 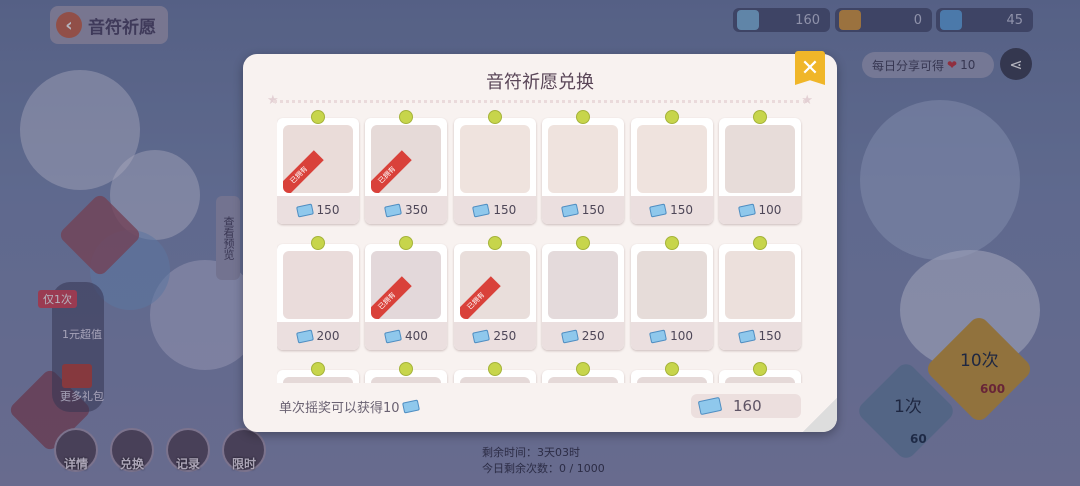 What do you see at coordinates (759, 285) in the screenshot?
I see `bunny-bag-item` at bounding box center [759, 285].